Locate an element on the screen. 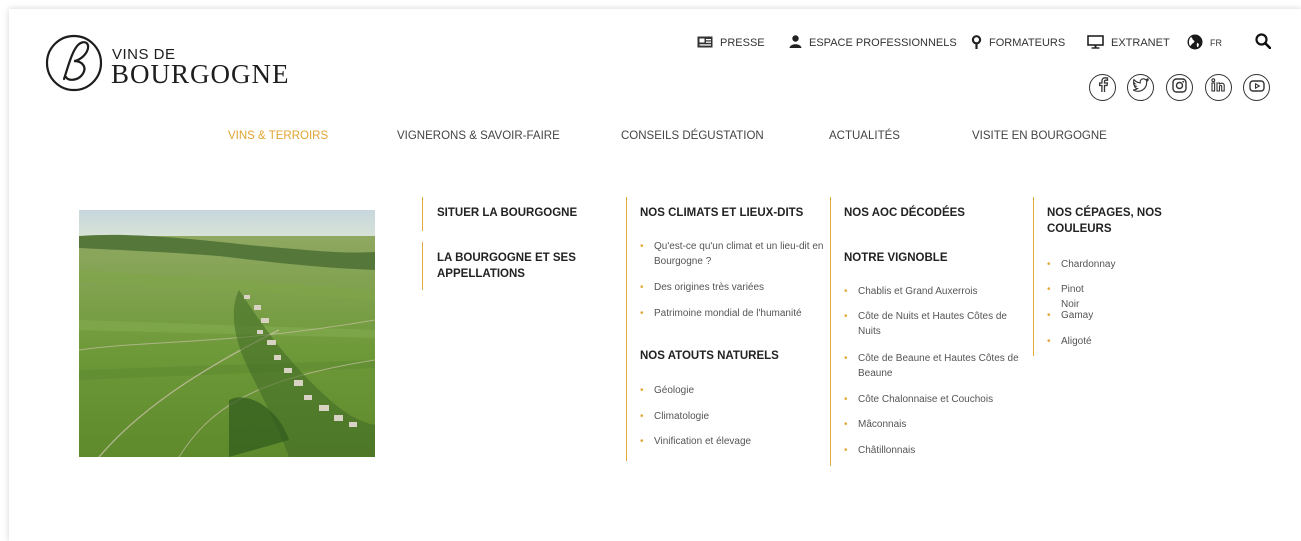 This screenshot has height=541, width=1301. facebook-icon is located at coordinates (1103, 87).